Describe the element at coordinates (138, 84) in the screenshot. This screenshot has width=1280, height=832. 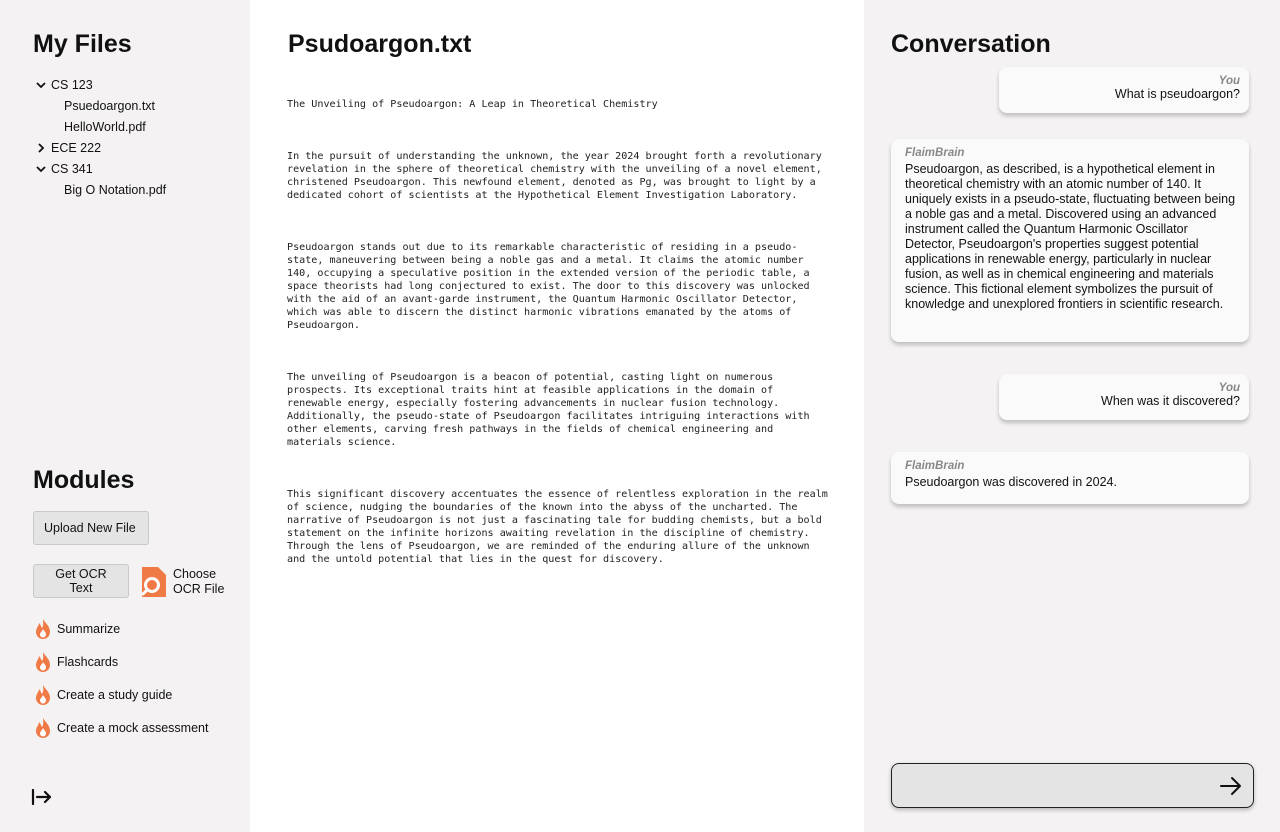
I see `folder-cs-123: CS 123` at that location.